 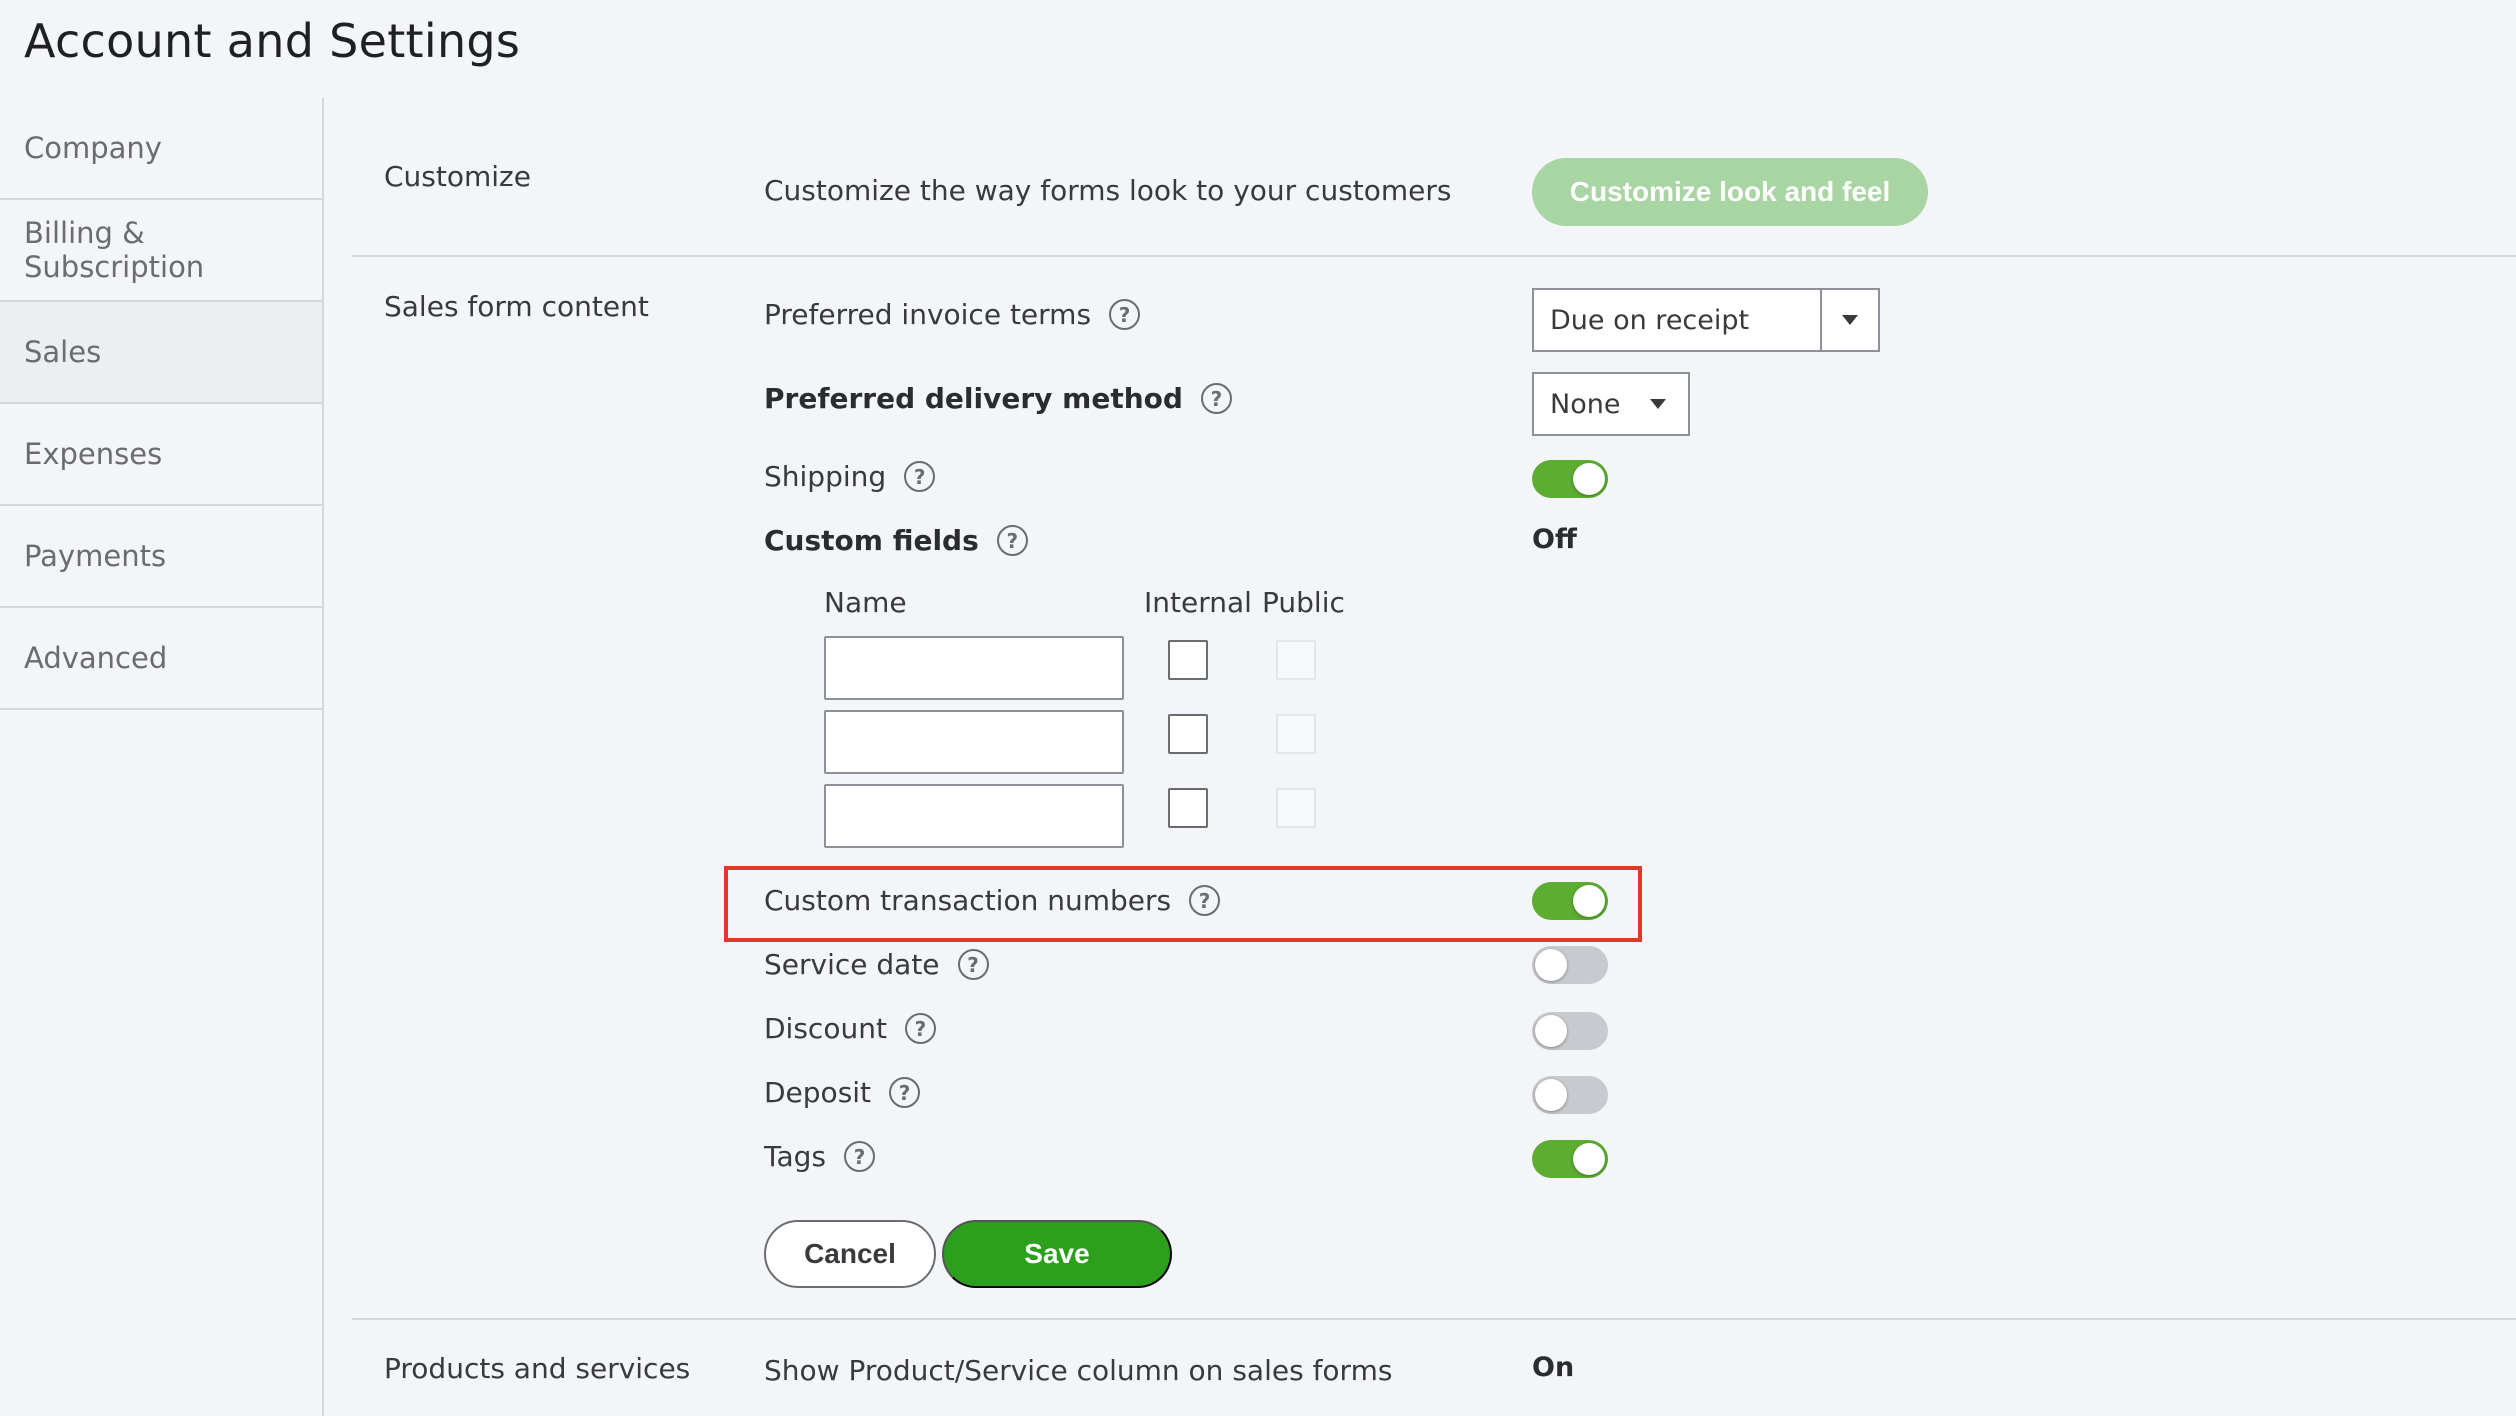 I want to click on custom-transaction-numbers-label: Custom transaction numbers, so click(x=968, y=900).